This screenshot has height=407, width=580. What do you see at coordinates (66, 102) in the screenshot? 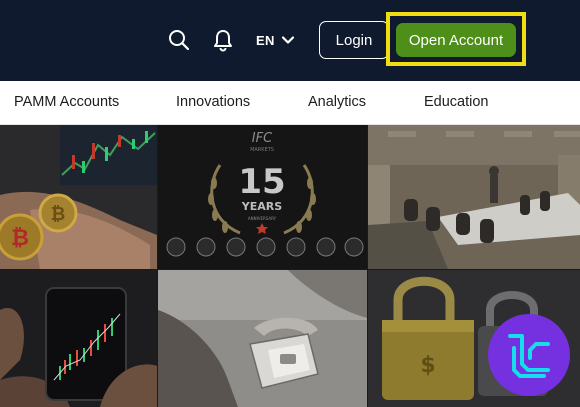
I see `nav-item-pamm-accounts: PAMM Accounts` at bounding box center [66, 102].